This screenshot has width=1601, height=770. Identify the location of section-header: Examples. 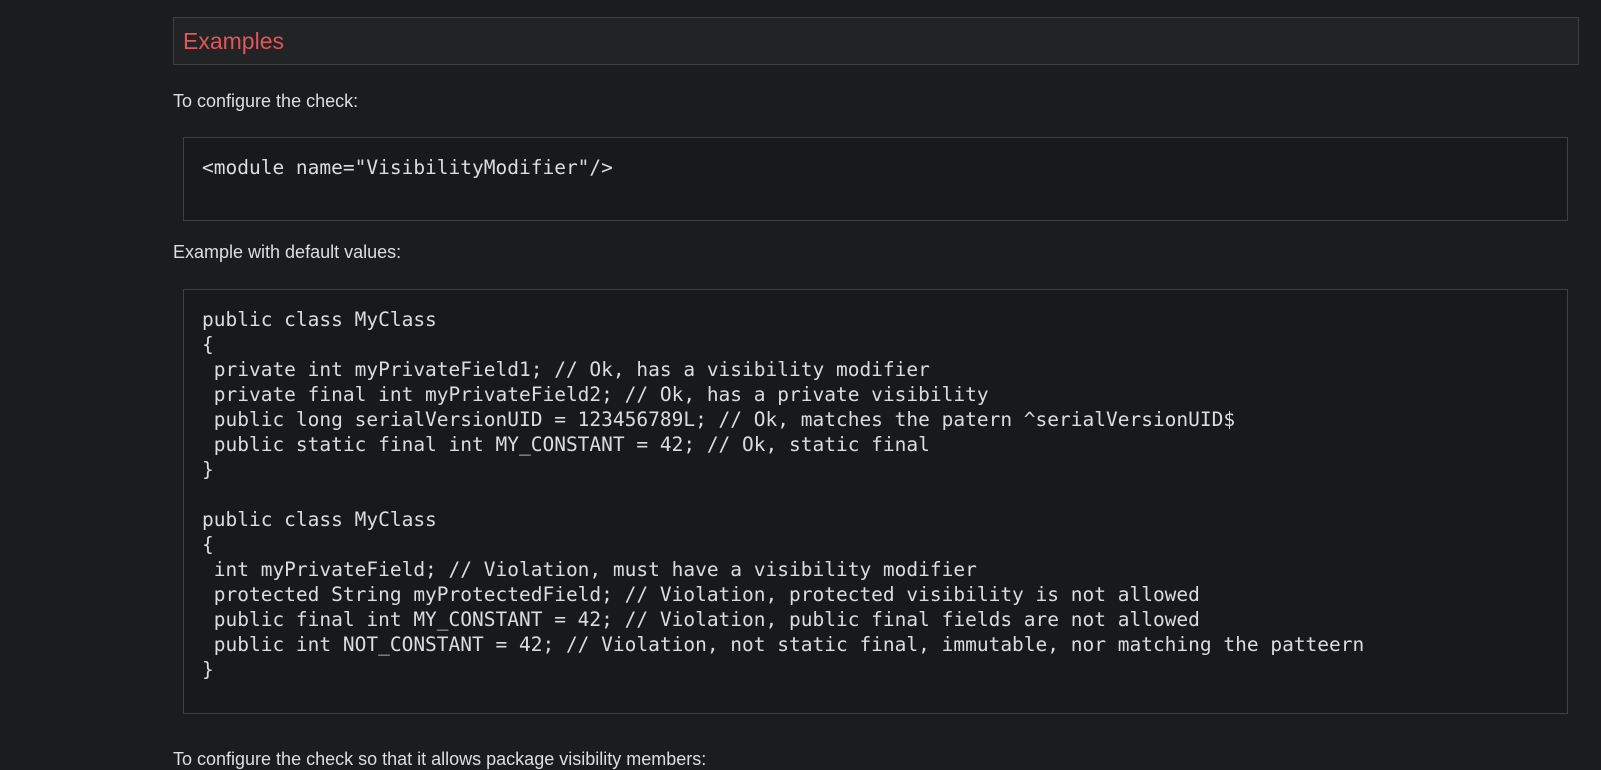
(876, 41).